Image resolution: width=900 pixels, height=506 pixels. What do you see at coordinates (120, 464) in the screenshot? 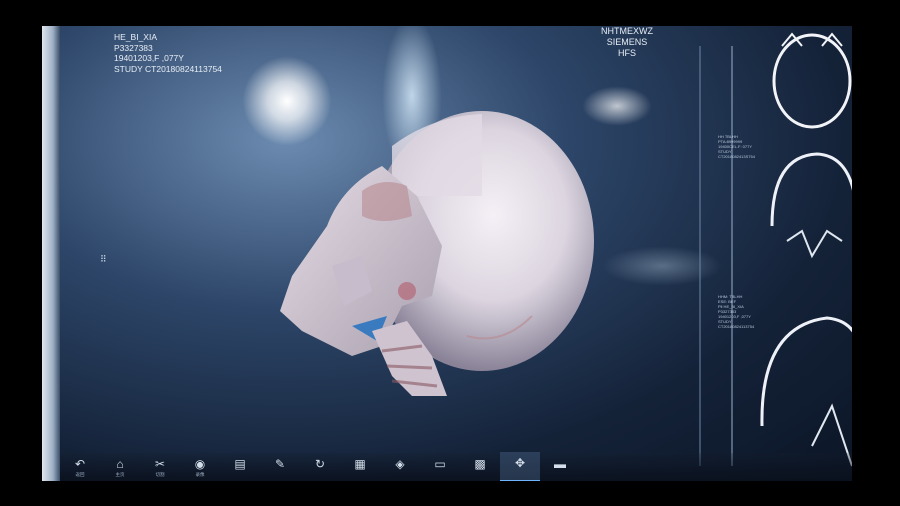
I see `home-icon: ⌂` at bounding box center [120, 464].